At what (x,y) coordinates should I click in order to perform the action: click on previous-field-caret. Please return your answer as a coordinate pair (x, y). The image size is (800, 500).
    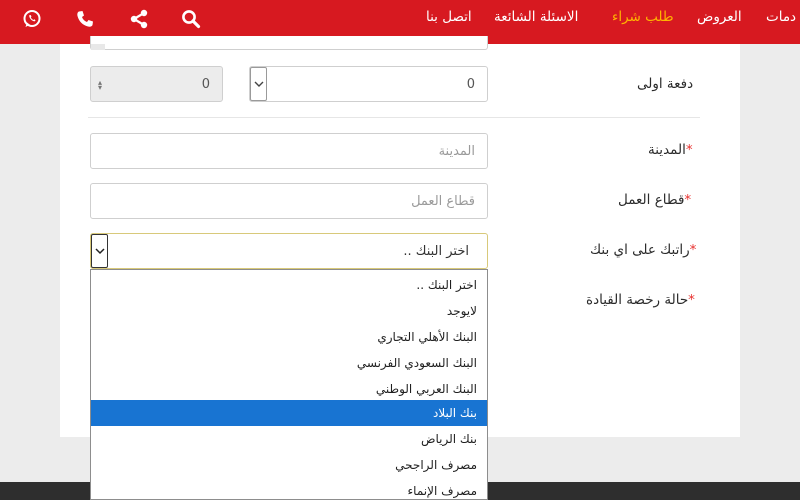
    Looking at the image, I should click on (98, 47).